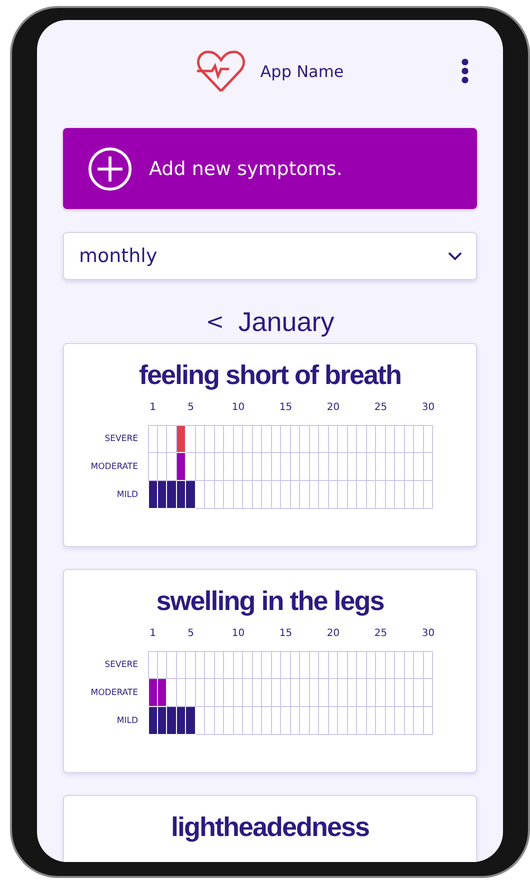 Image resolution: width=530 pixels, height=881 pixels. I want to click on symptom-title: feeling short of breath, so click(270, 375).